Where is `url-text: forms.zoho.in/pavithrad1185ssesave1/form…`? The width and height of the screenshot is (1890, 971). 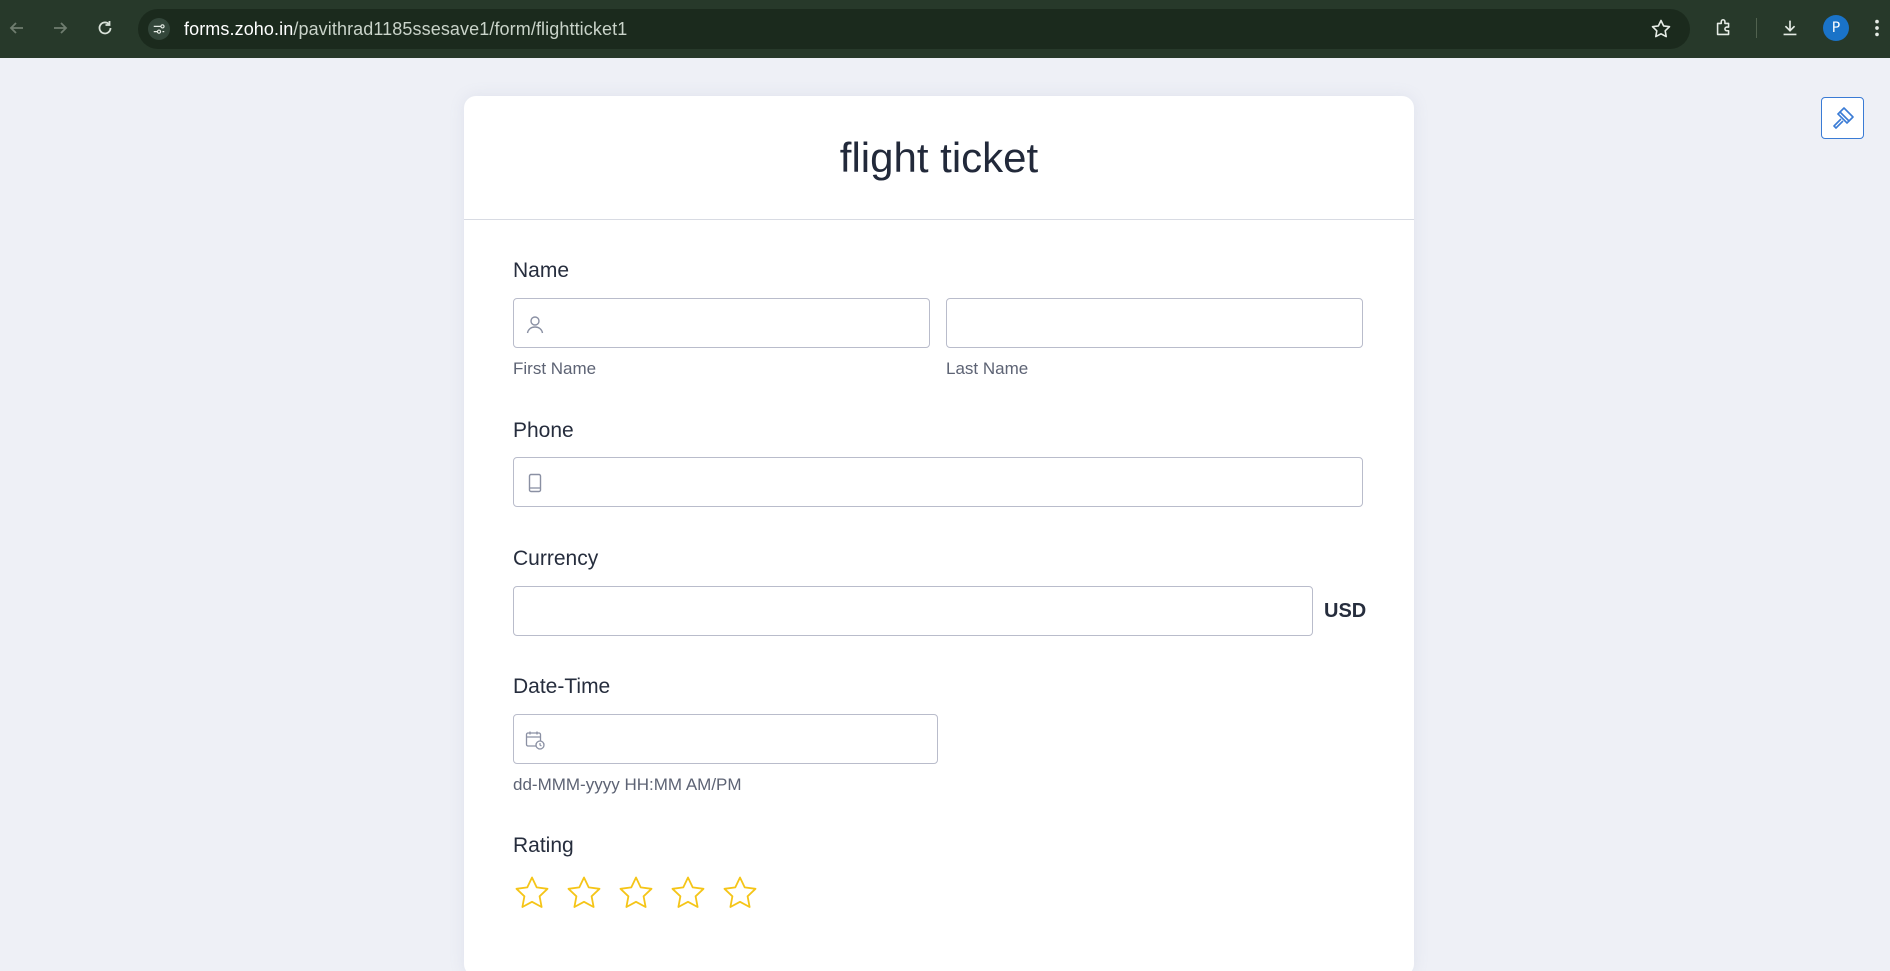
url-text: forms.zoho.in/pavithrad1185ssesave1/form… is located at coordinates (405, 29).